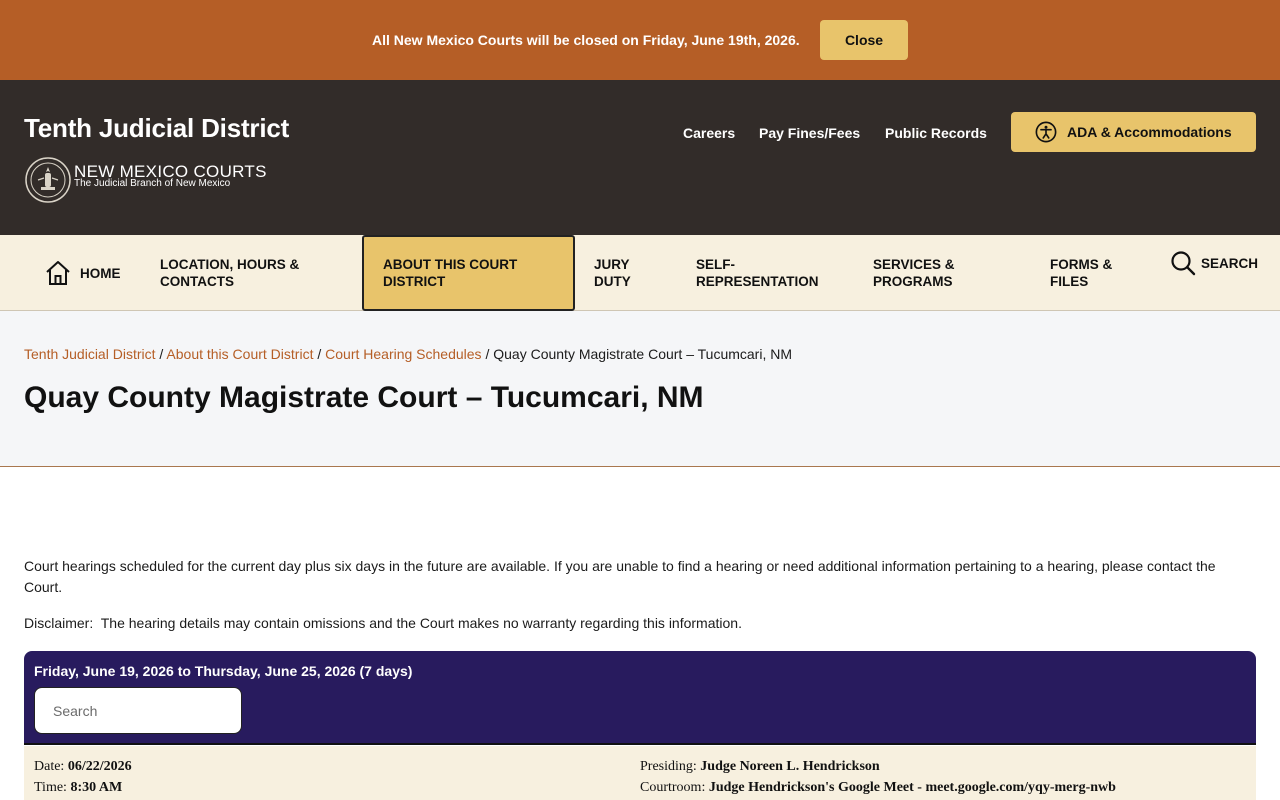 Image resolution: width=1280 pixels, height=800 pixels. Describe the element at coordinates (100, 273) in the screenshot. I see `nav-home-label: HOME` at that location.